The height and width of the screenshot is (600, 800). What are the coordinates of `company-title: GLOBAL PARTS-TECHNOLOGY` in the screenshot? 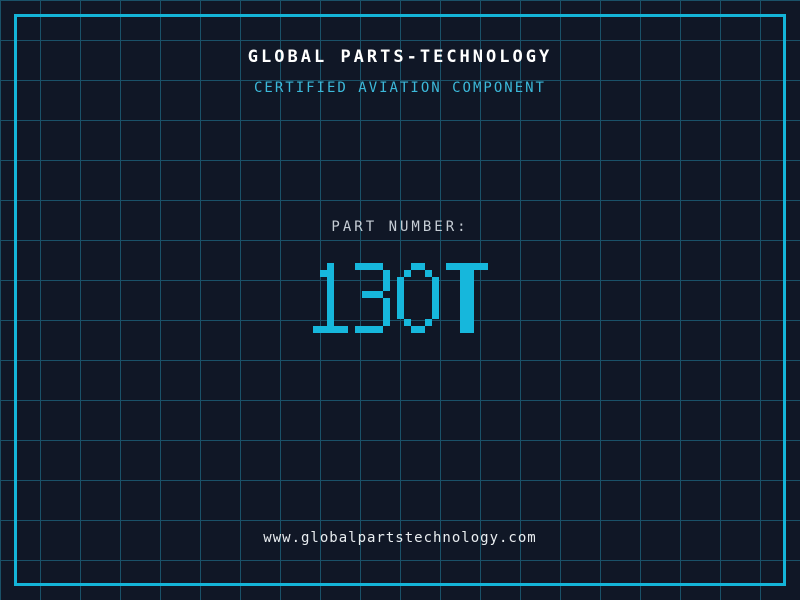 It's located at (400, 57).